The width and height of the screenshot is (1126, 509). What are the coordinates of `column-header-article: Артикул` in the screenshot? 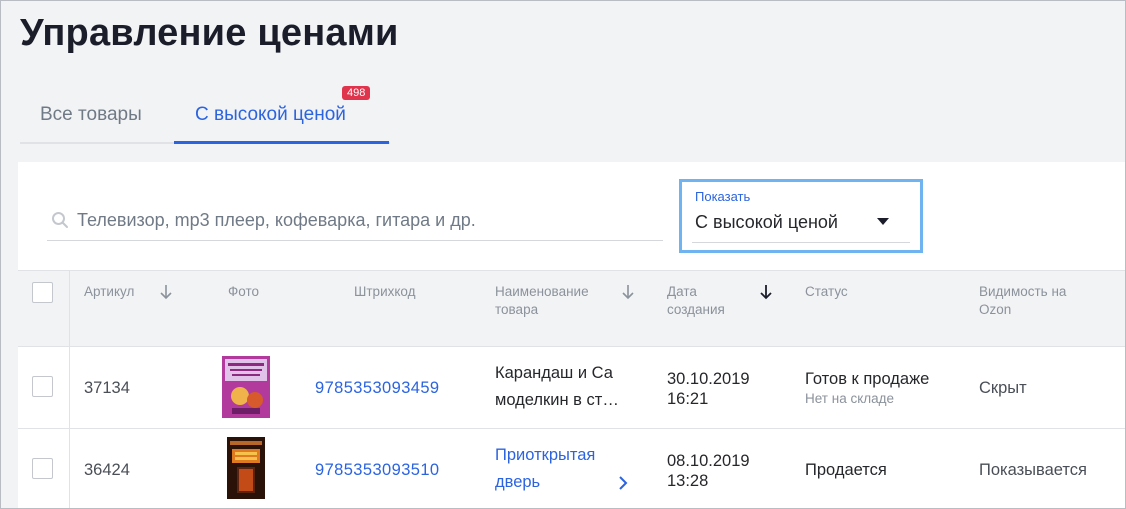 It's located at (109, 292).